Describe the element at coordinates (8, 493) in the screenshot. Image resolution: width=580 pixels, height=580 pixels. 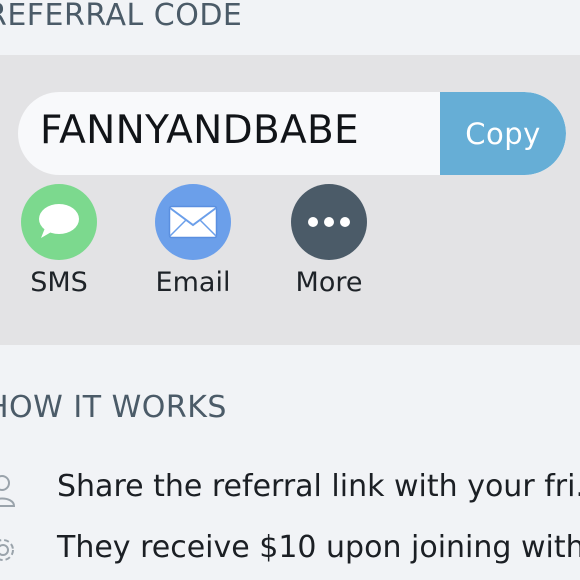
I see `person-icon` at that location.